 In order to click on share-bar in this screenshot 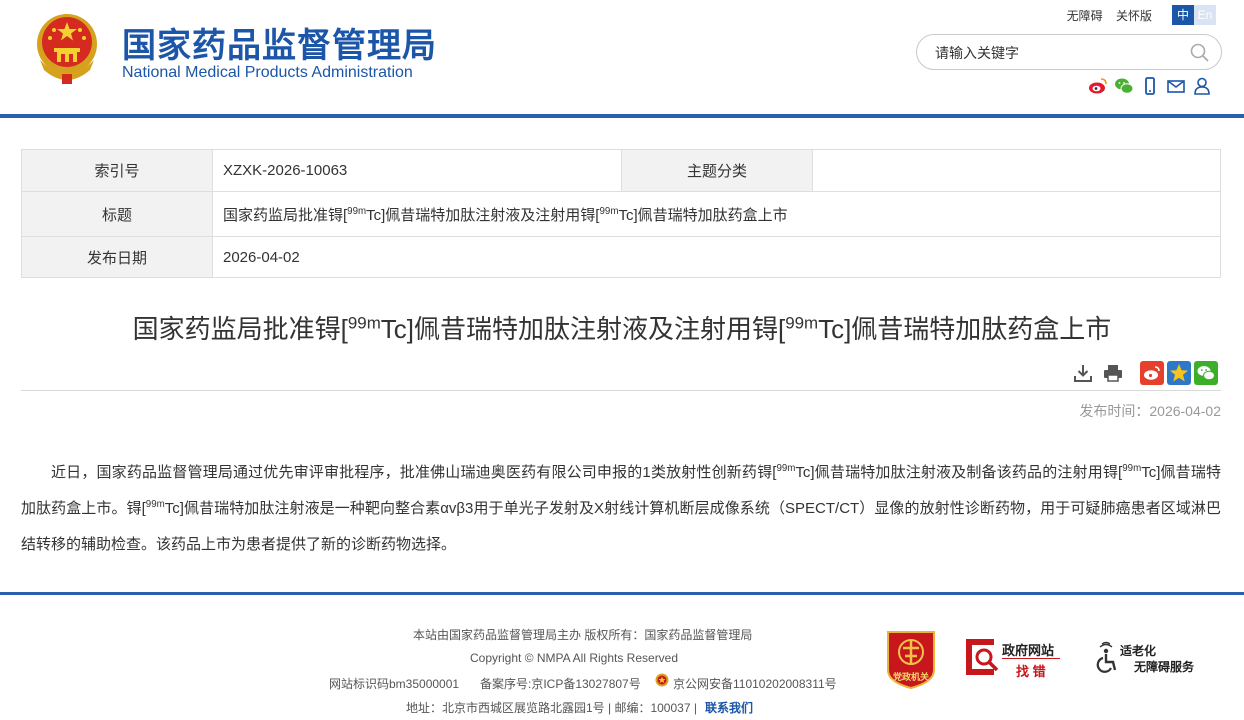, I will do `click(1179, 373)`.